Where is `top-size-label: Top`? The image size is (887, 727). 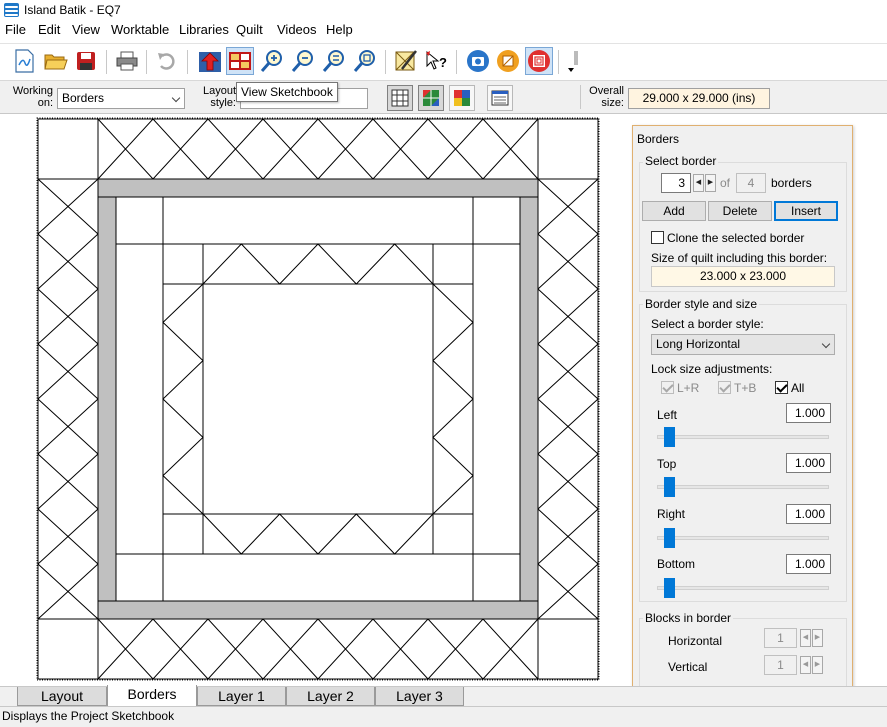
top-size-label: Top is located at coordinates (667, 464).